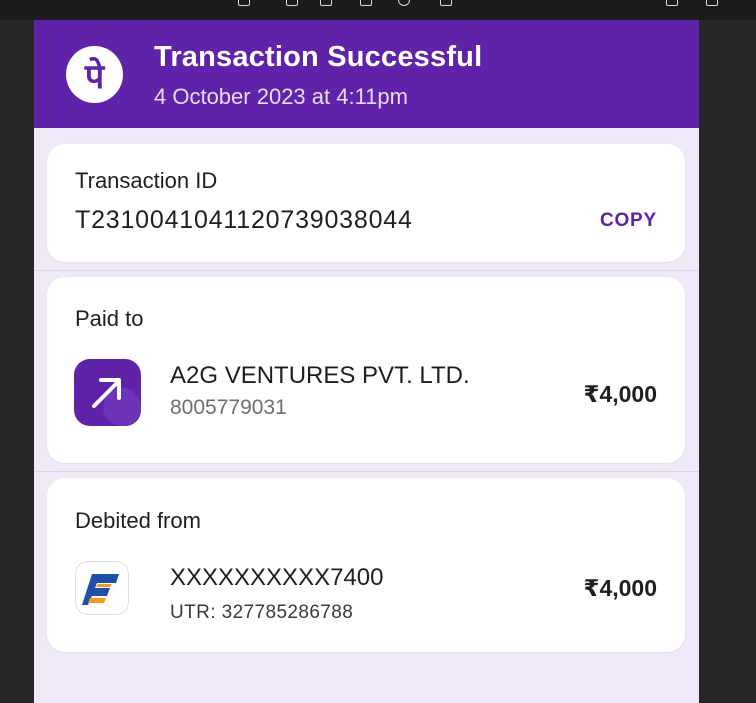 The image size is (756, 703). What do you see at coordinates (107, 392) in the screenshot?
I see `arrow-up-right-icon` at bounding box center [107, 392].